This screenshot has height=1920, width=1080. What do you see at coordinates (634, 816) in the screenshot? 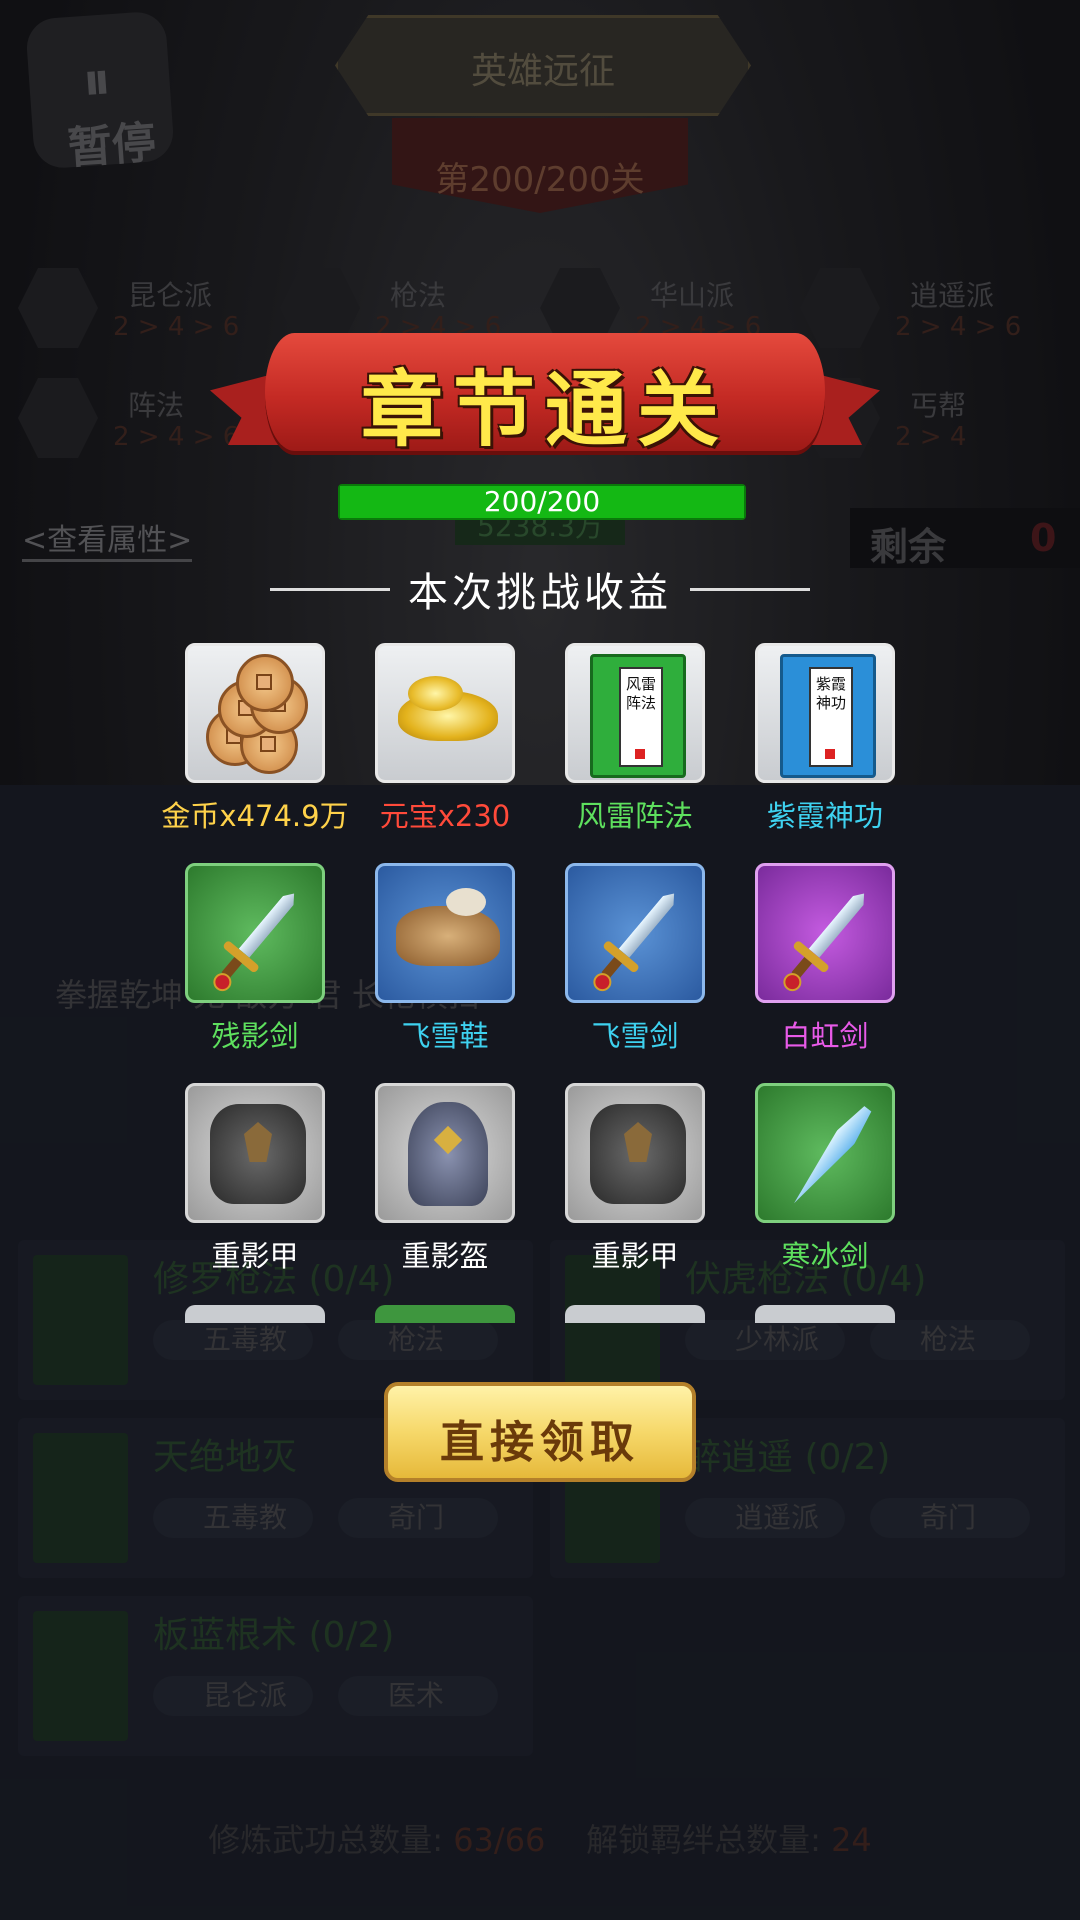
I see `reward-name: 风雷阵法` at bounding box center [634, 816].